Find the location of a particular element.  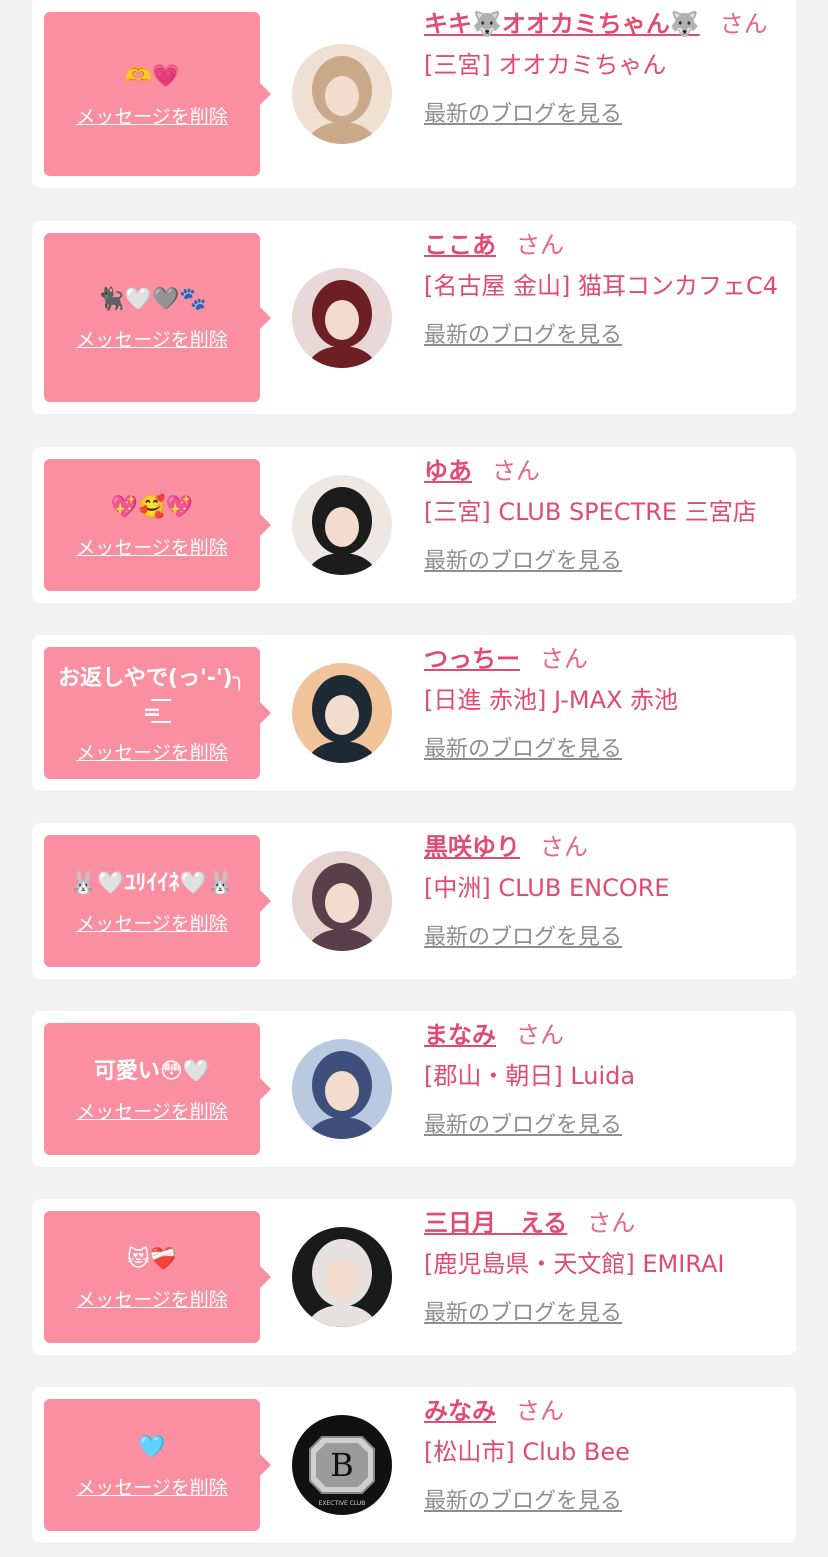

message-bubble: 🩵 メッセージを削除 is located at coordinates (157, 1465).